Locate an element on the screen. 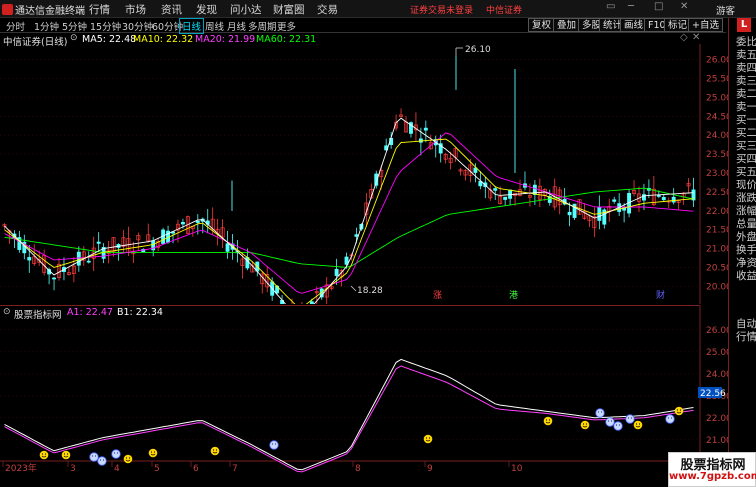 The height and width of the screenshot is (487, 756). settings-icon: ⊙ is located at coordinates (74, 38).